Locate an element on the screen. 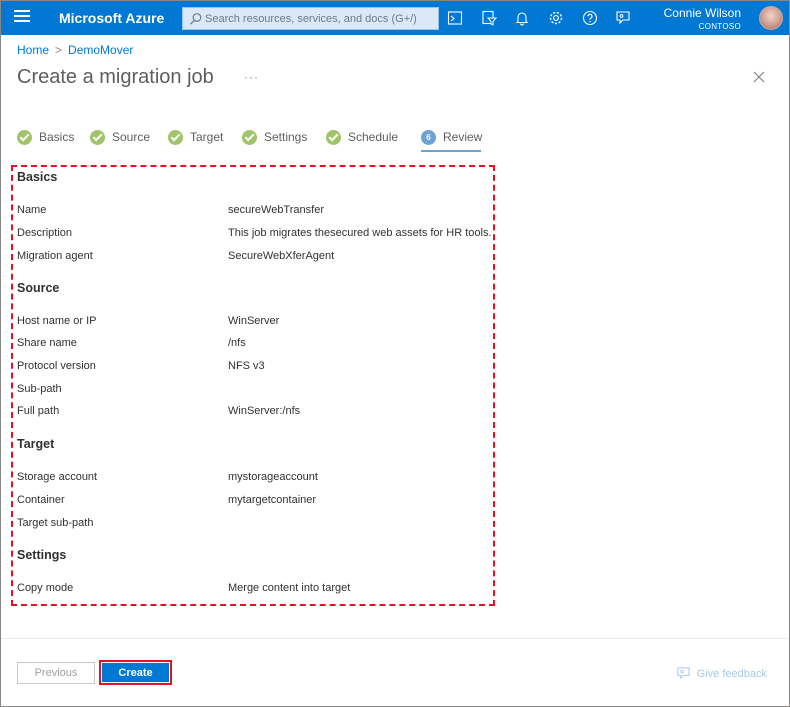  directory-filter-icon is located at coordinates (489, 18).